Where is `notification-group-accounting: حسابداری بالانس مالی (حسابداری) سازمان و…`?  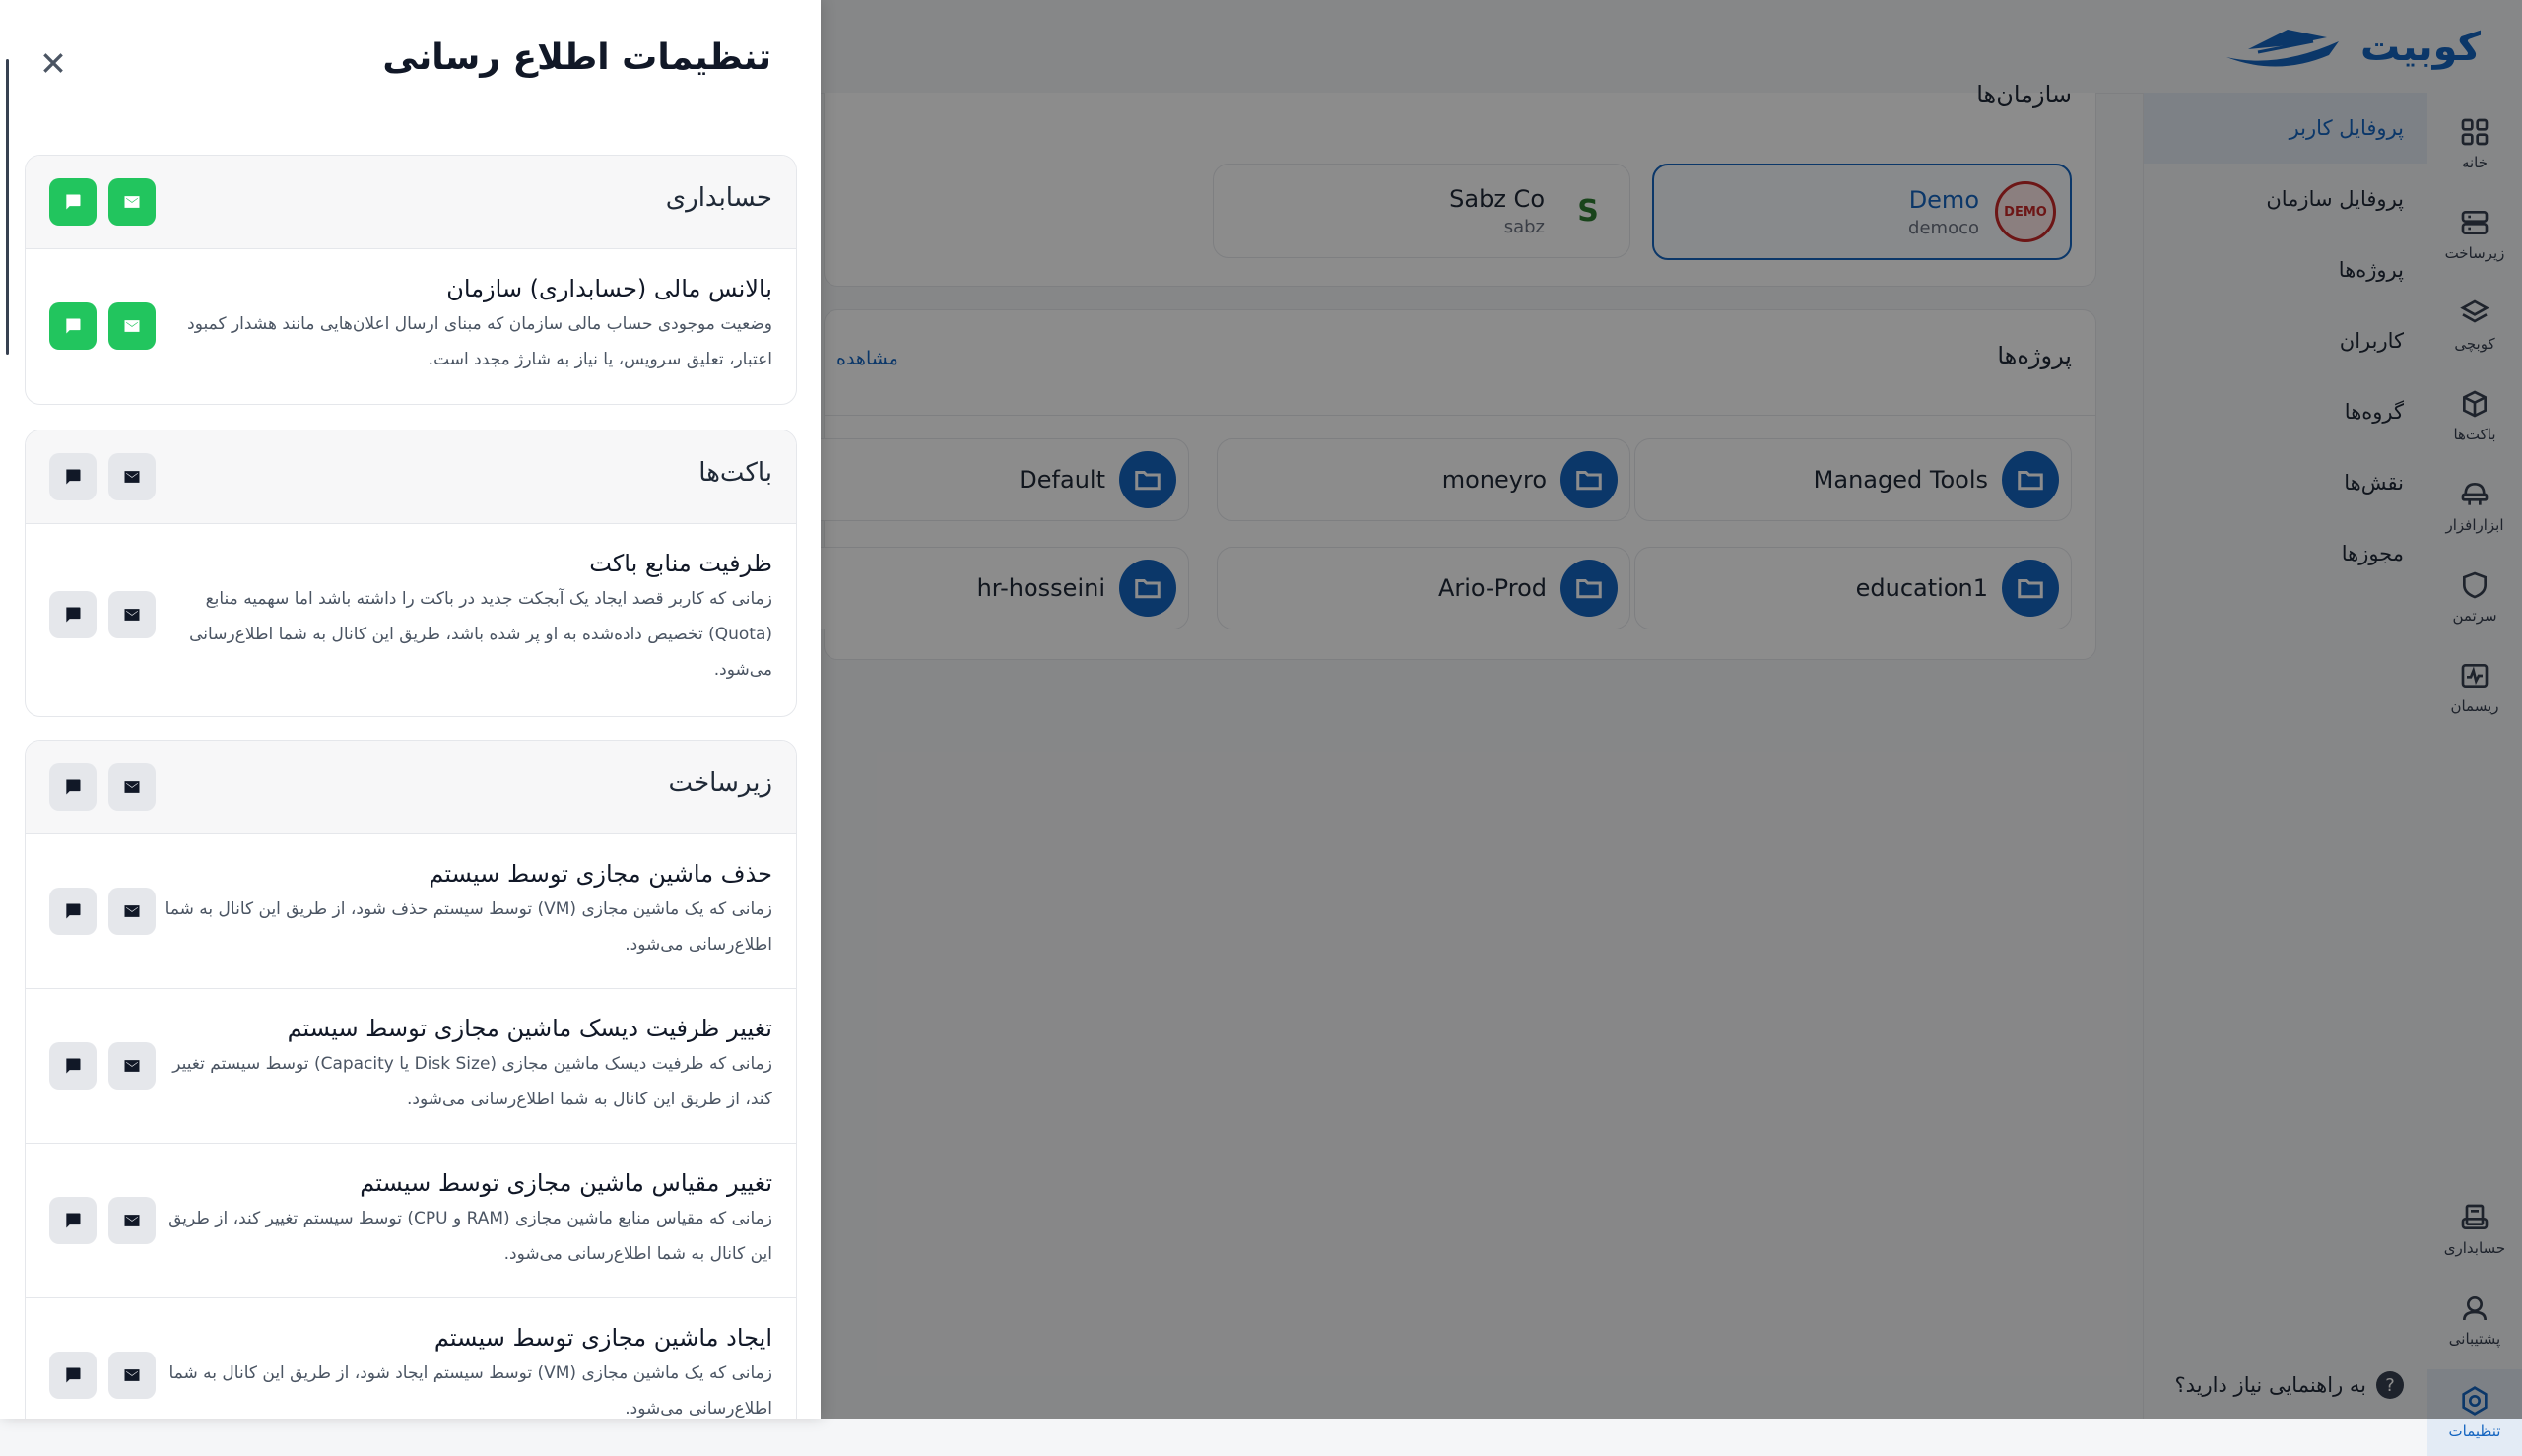 notification-group-accounting: حسابداری بالانس مالی (حسابداری) سازمان و… is located at coordinates (411, 280).